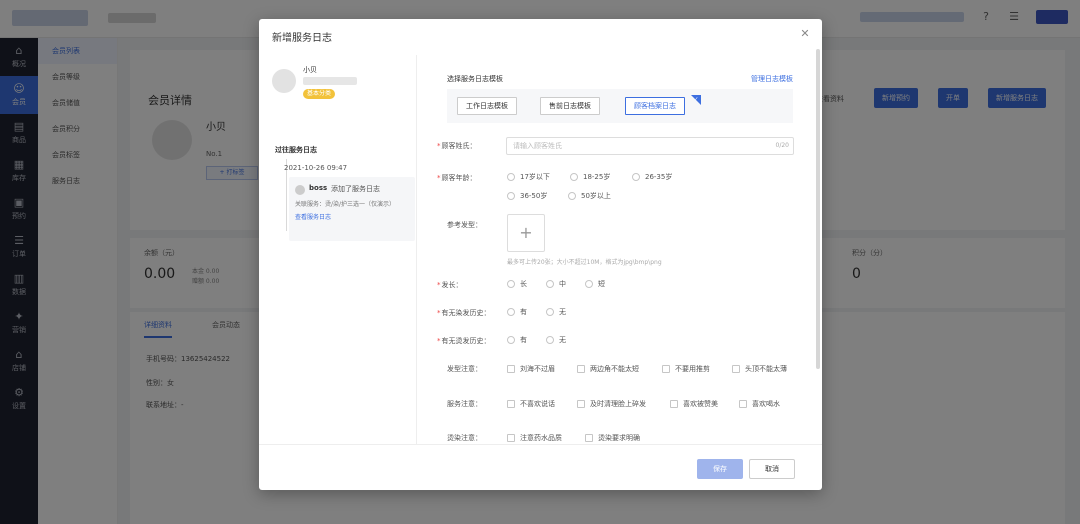 The width and height of the screenshot is (1080, 524). Describe the element at coordinates (772, 79) in the screenshot. I see `manage-templates-link: 管理日志模板` at that location.